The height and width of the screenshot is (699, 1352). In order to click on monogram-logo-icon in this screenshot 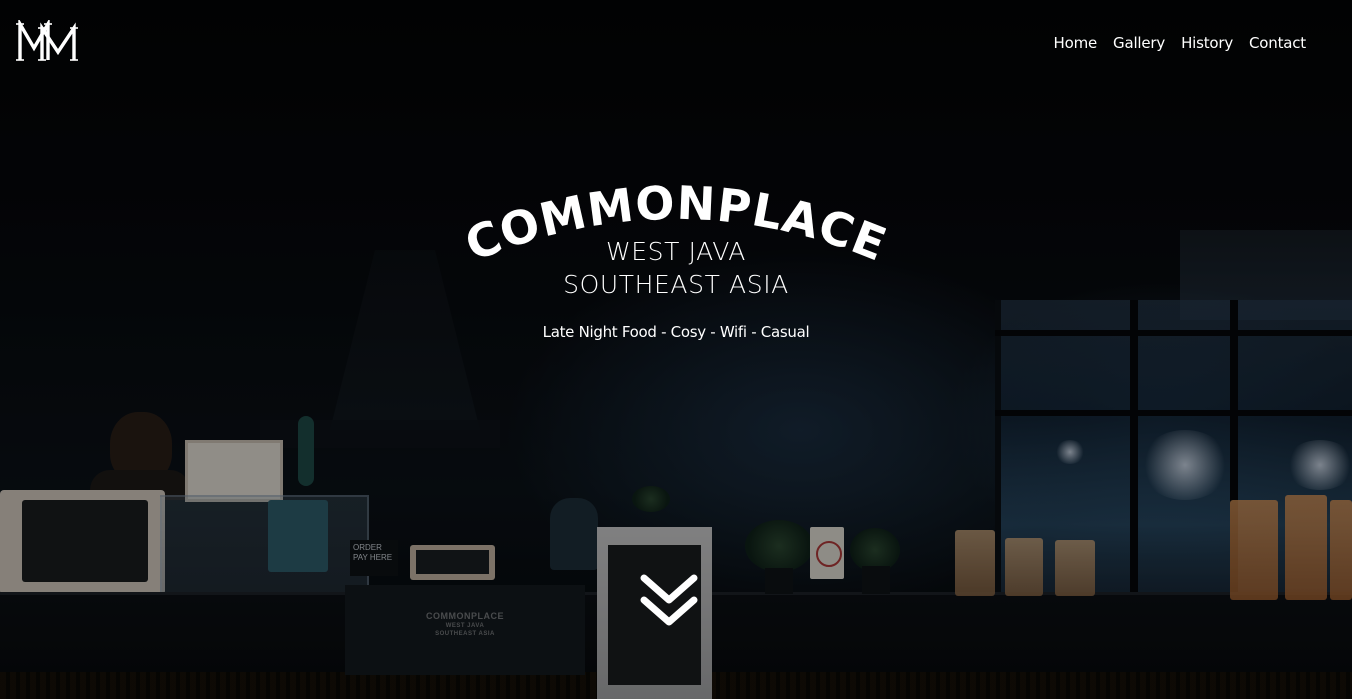, I will do `click(47, 39)`.